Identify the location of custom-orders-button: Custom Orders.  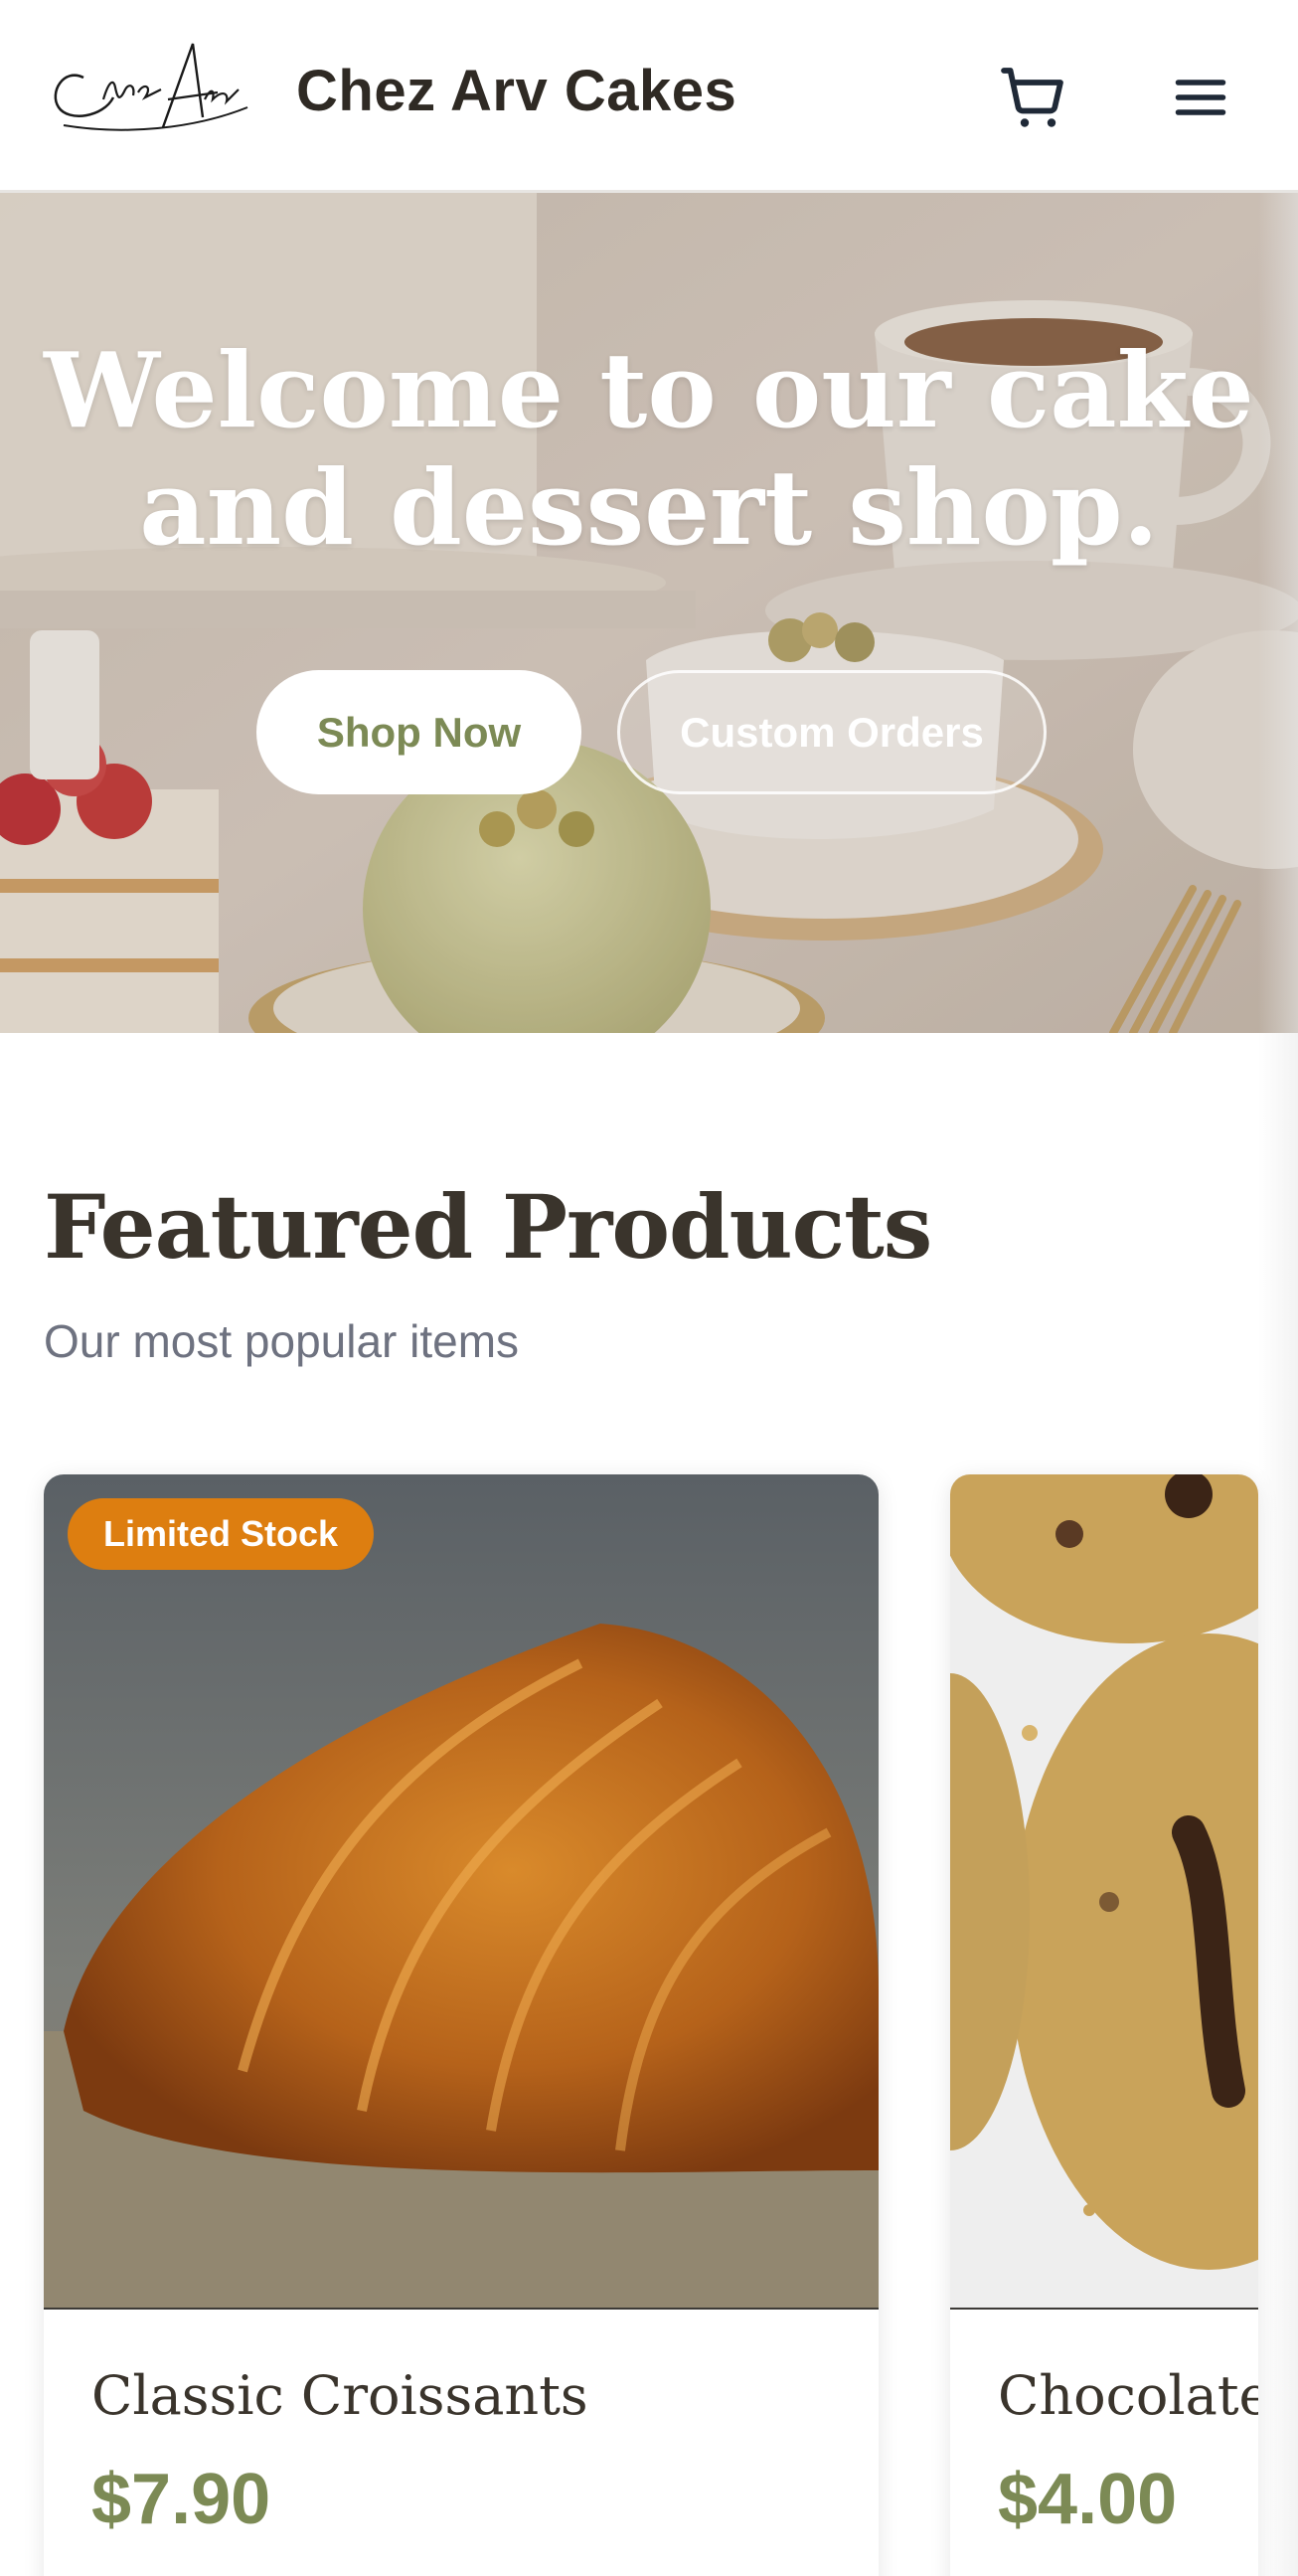
(832, 732).